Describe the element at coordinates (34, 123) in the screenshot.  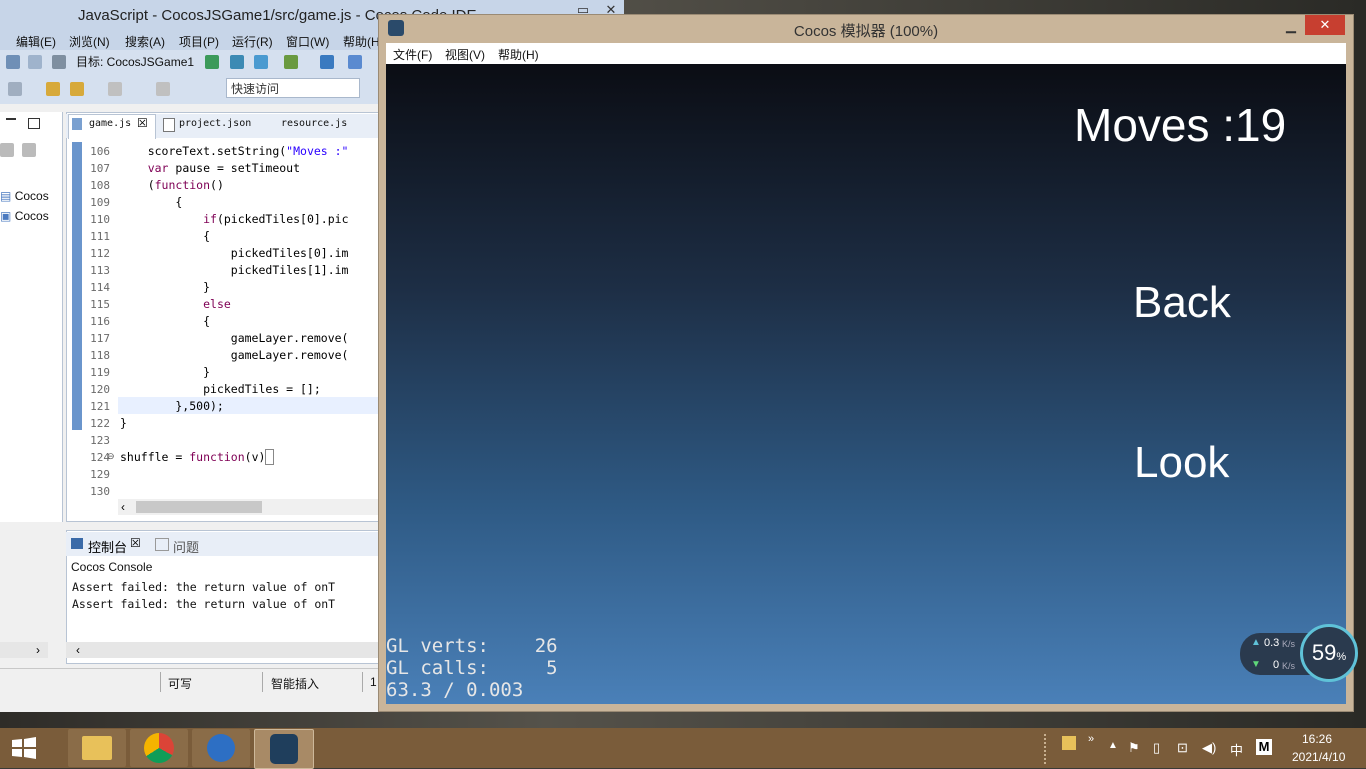
I see `maximize-panel-icon` at that location.